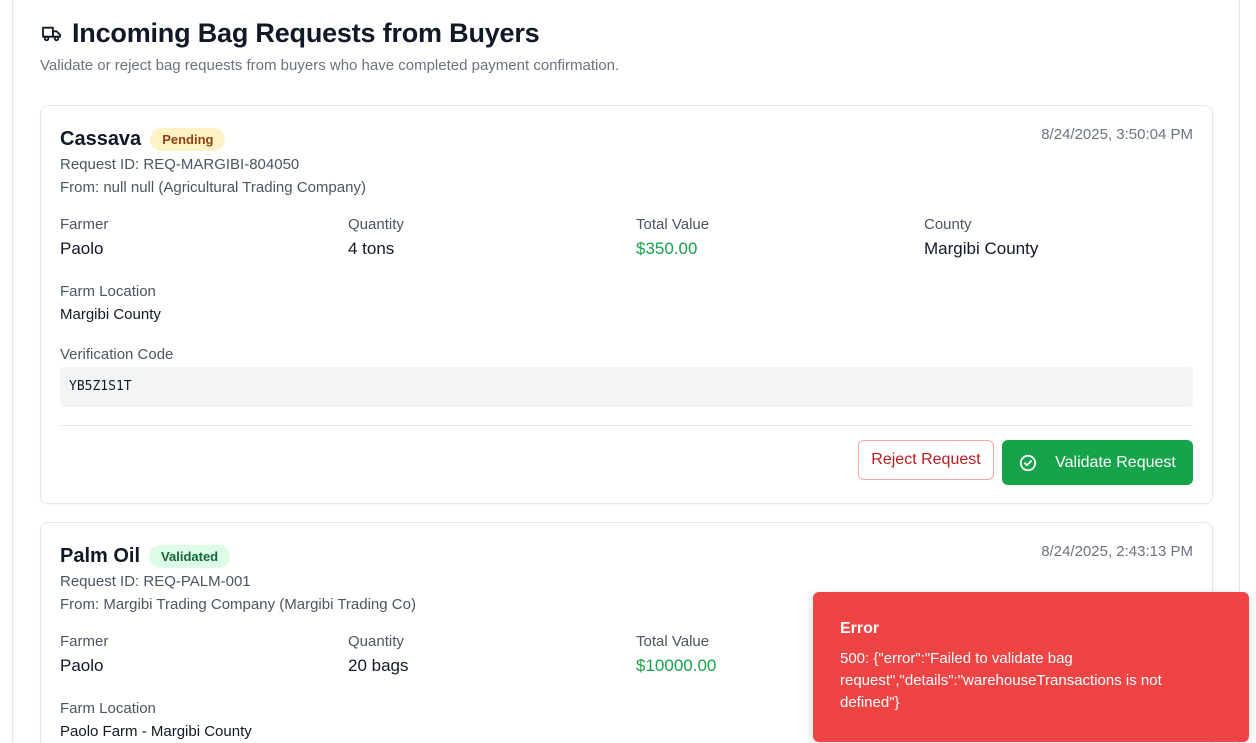 The height and width of the screenshot is (743, 1256). Describe the element at coordinates (180, 164) in the screenshot. I see `request-id: Request ID: REQ-MARGIBI-804050` at that location.